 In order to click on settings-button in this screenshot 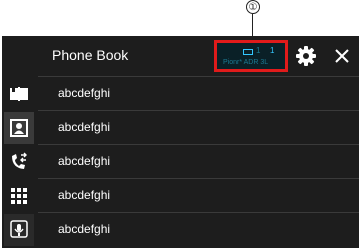, I will do `click(306, 56)`.